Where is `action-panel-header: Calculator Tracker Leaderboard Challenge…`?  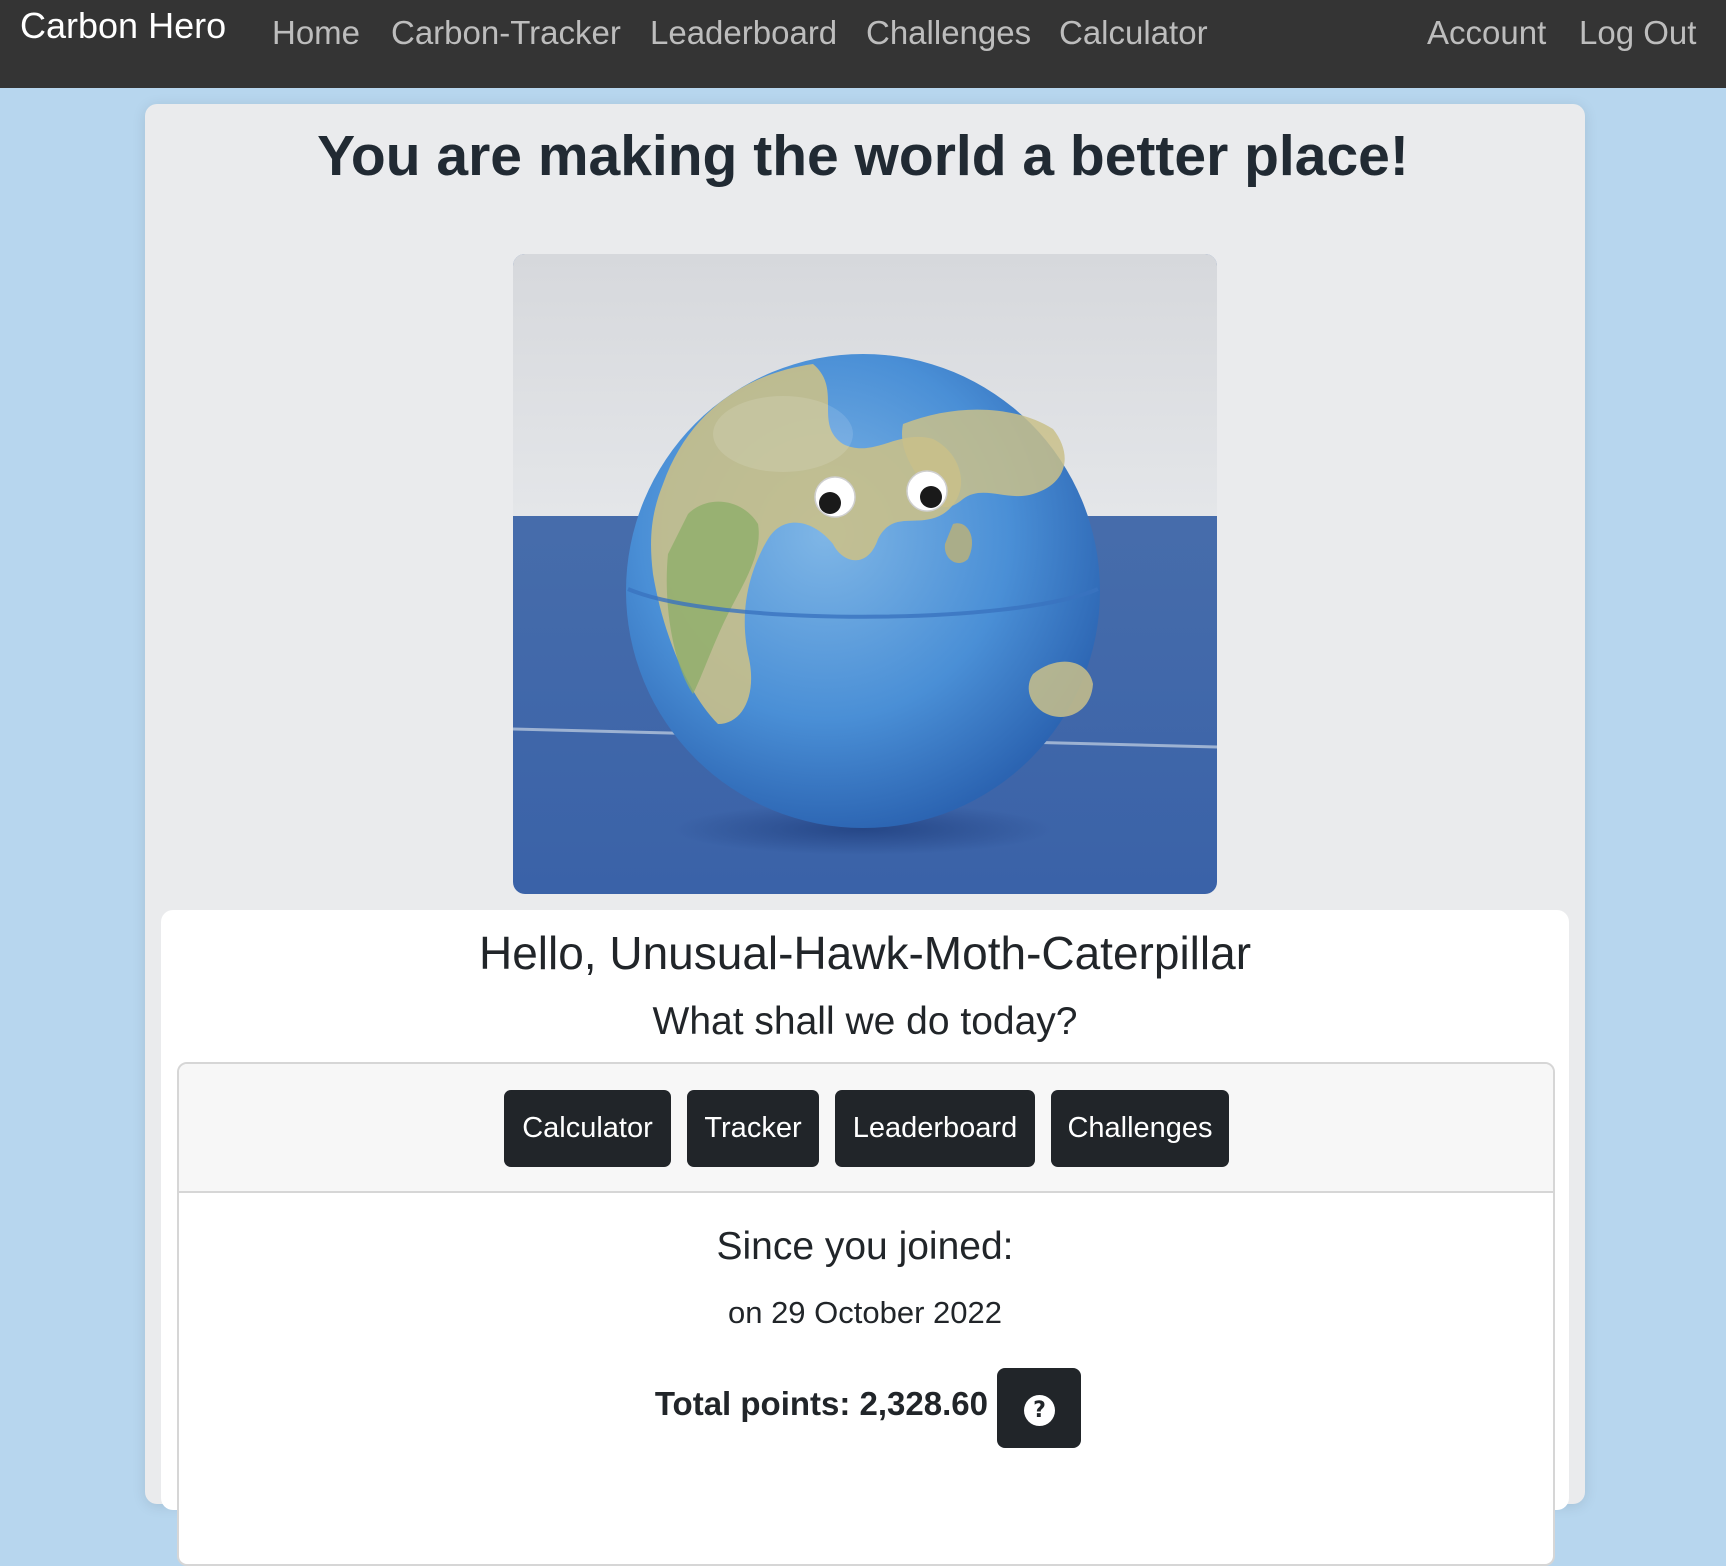 action-panel-header: Calculator Tracker Leaderboard Challenge… is located at coordinates (866, 1128).